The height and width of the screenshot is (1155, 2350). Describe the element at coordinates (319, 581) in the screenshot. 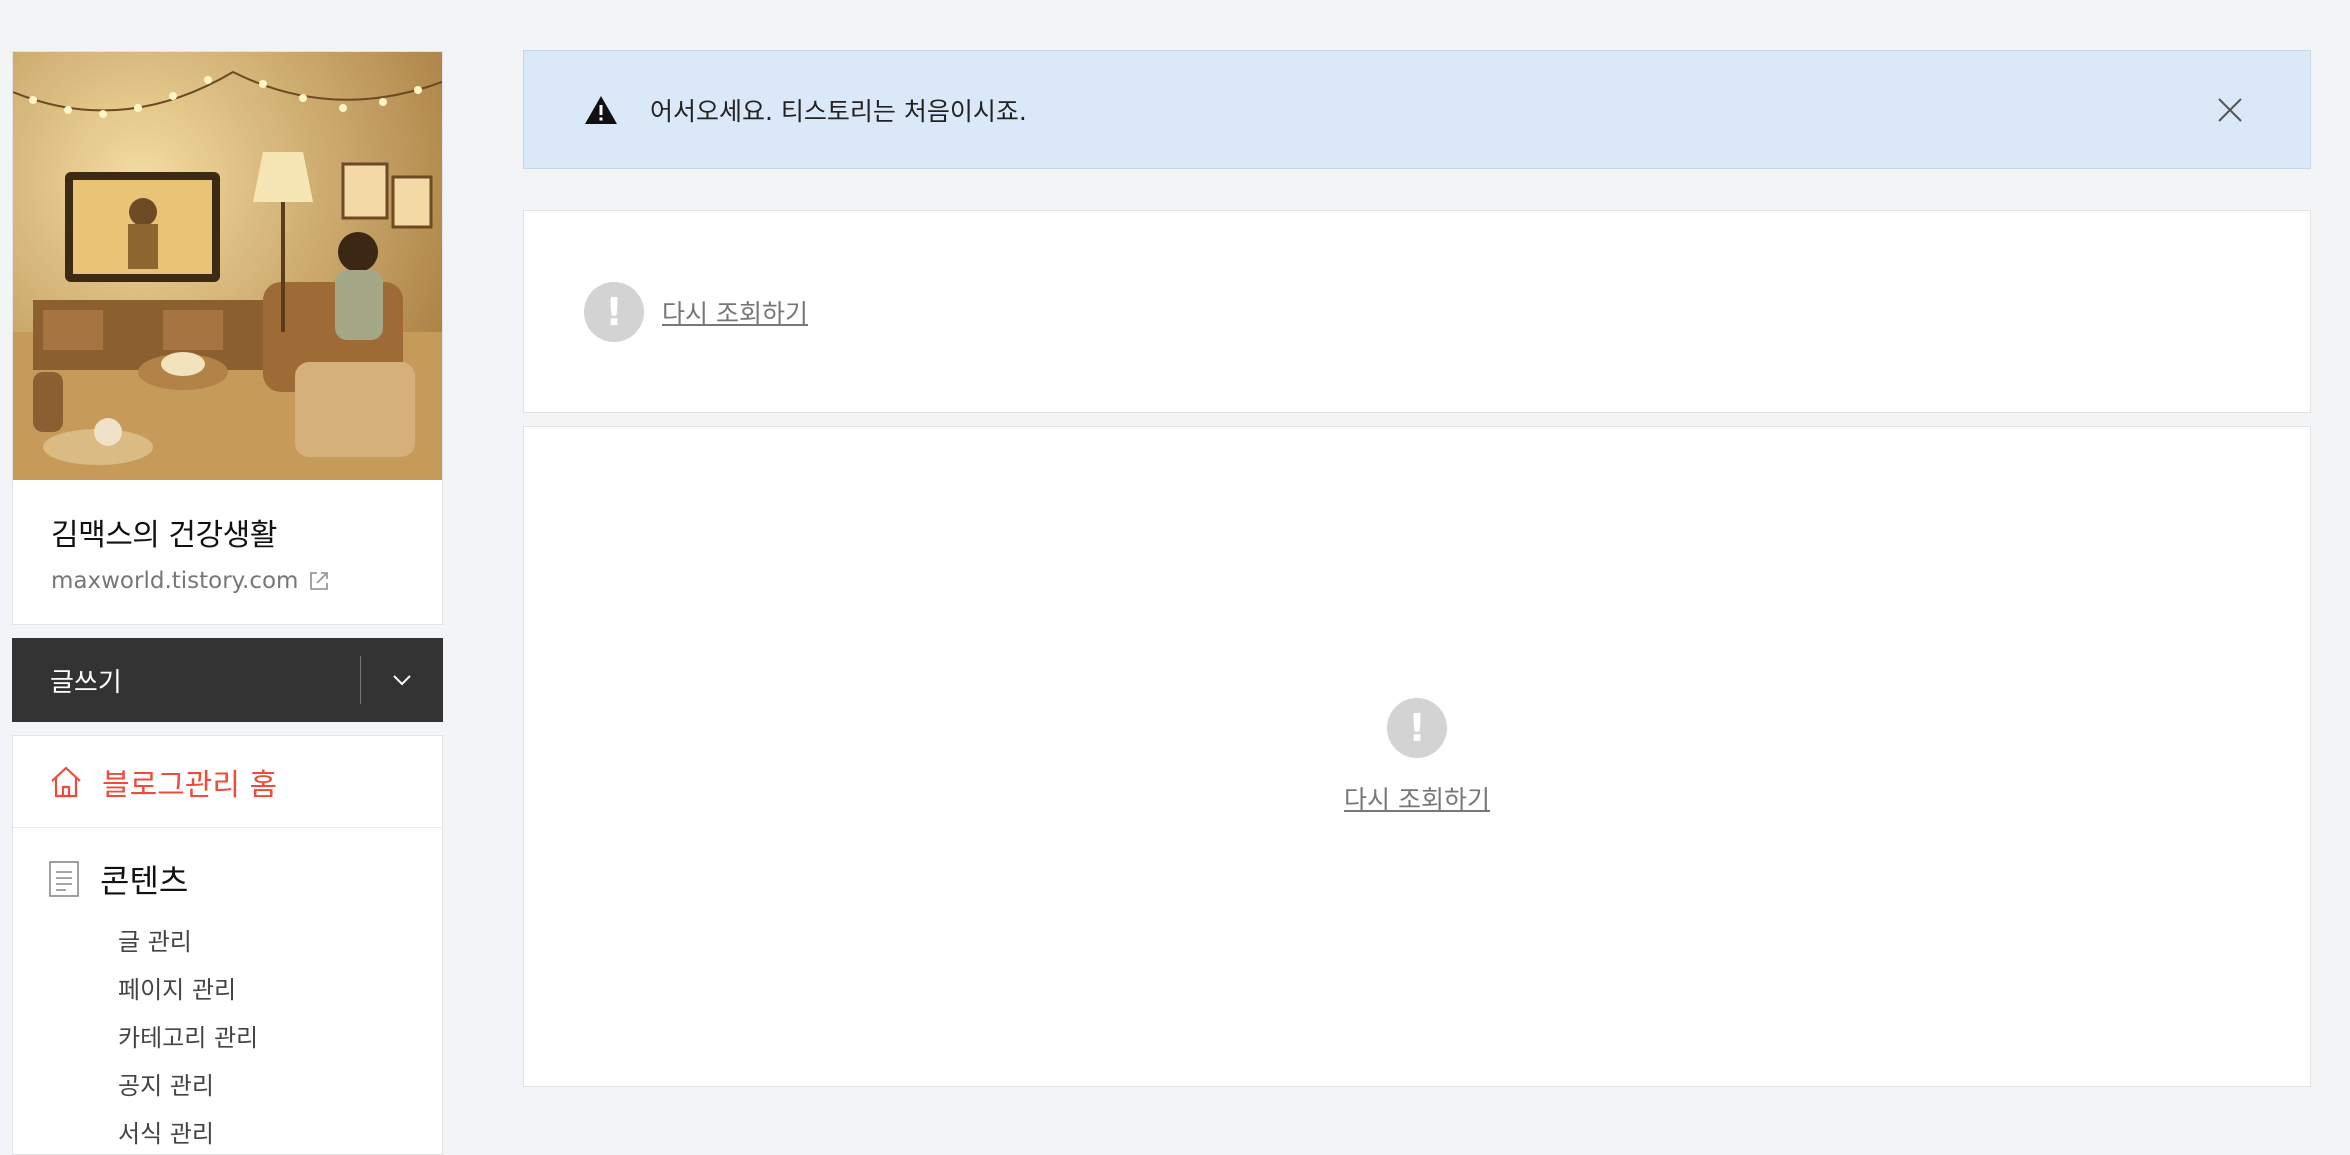

I see `external-link-icon` at that location.